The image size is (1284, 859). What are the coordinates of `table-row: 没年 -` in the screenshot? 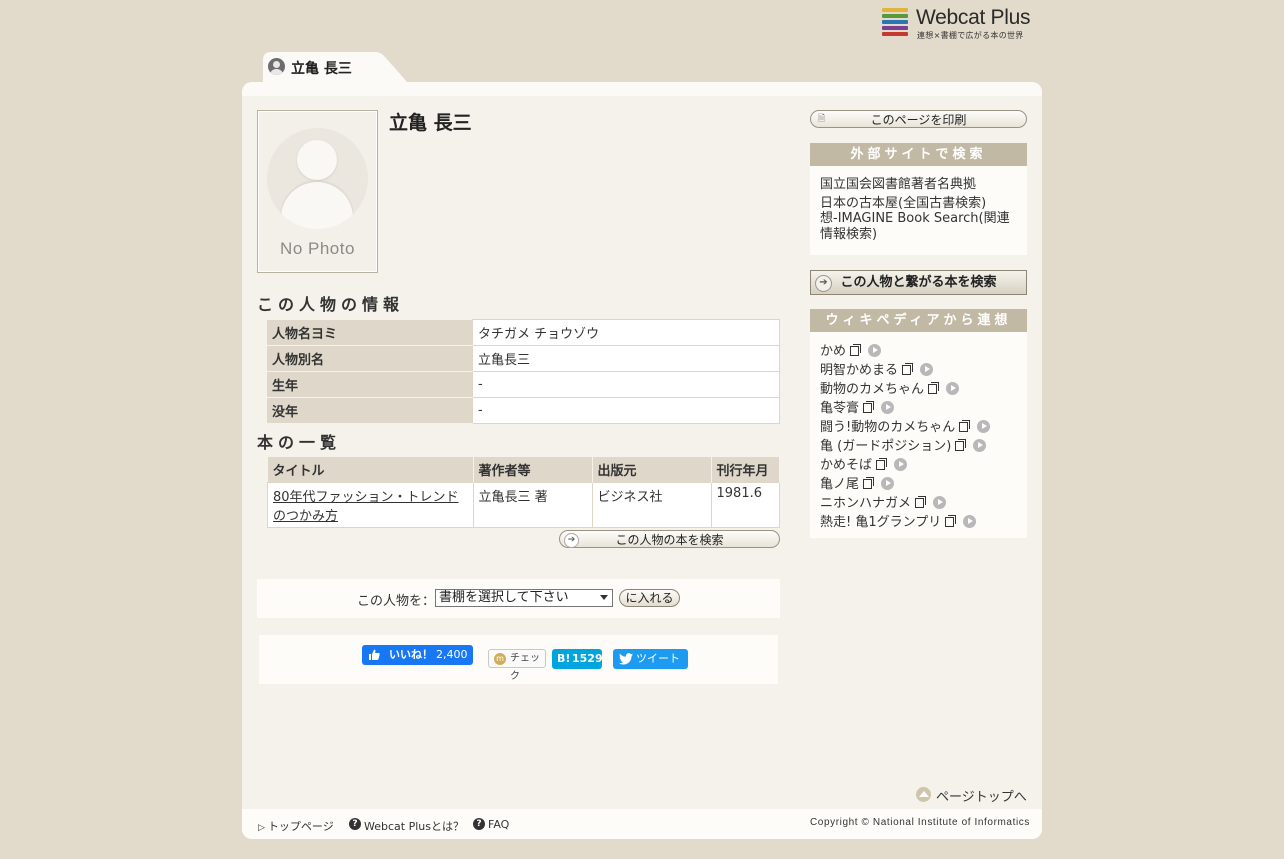 It's located at (523, 410).